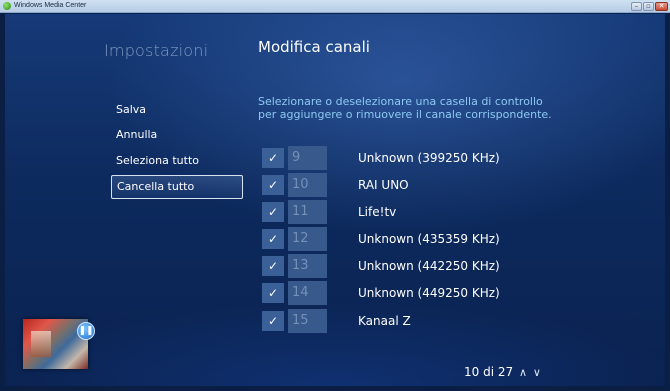 This screenshot has width=670, height=391. What do you see at coordinates (377, 212) in the screenshot?
I see `channel-name: Life!tv` at bounding box center [377, 212].